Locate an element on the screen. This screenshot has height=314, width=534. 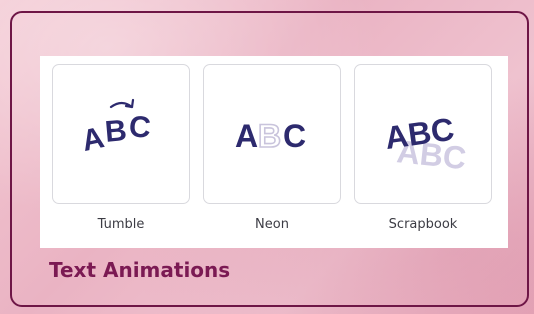
animation-card-tumble: A B C is located at coordinates (121, 134).